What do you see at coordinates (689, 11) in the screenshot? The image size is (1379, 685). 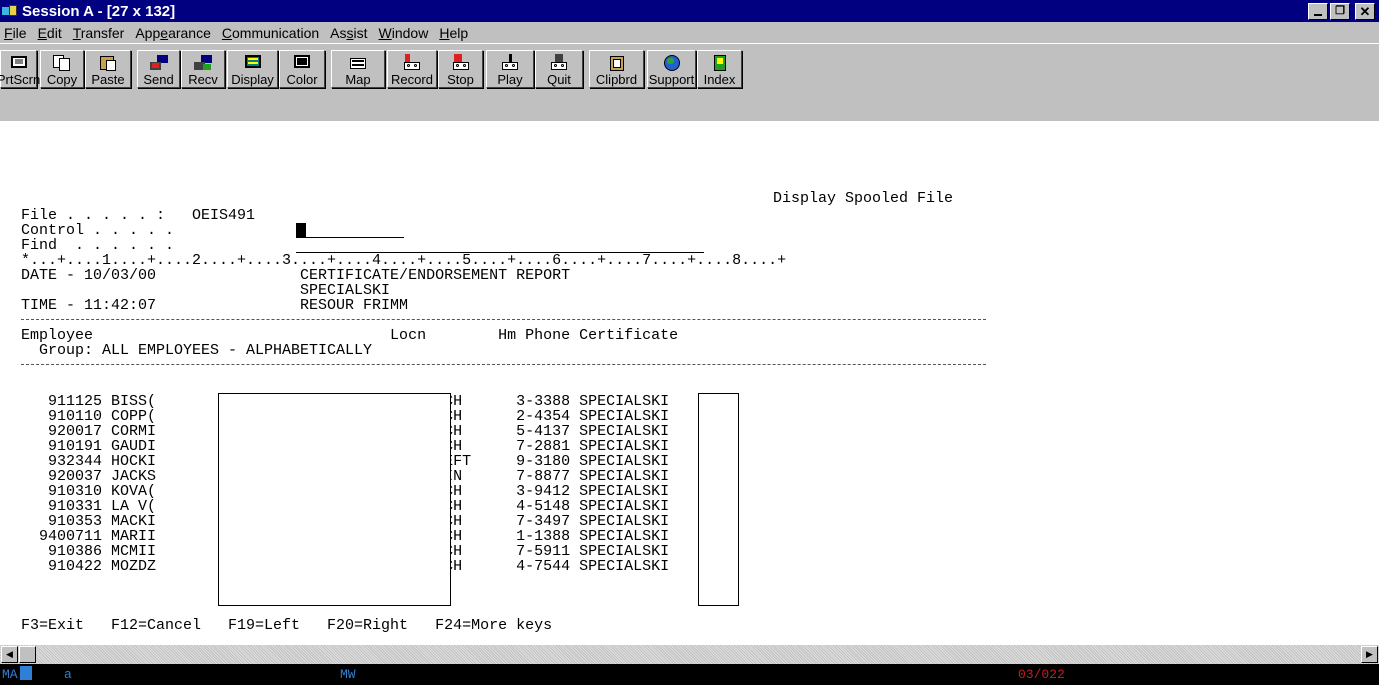 I see `title-bar: Session A - [27 x 132] ❐ ✕` at bounding box center [689, 11].